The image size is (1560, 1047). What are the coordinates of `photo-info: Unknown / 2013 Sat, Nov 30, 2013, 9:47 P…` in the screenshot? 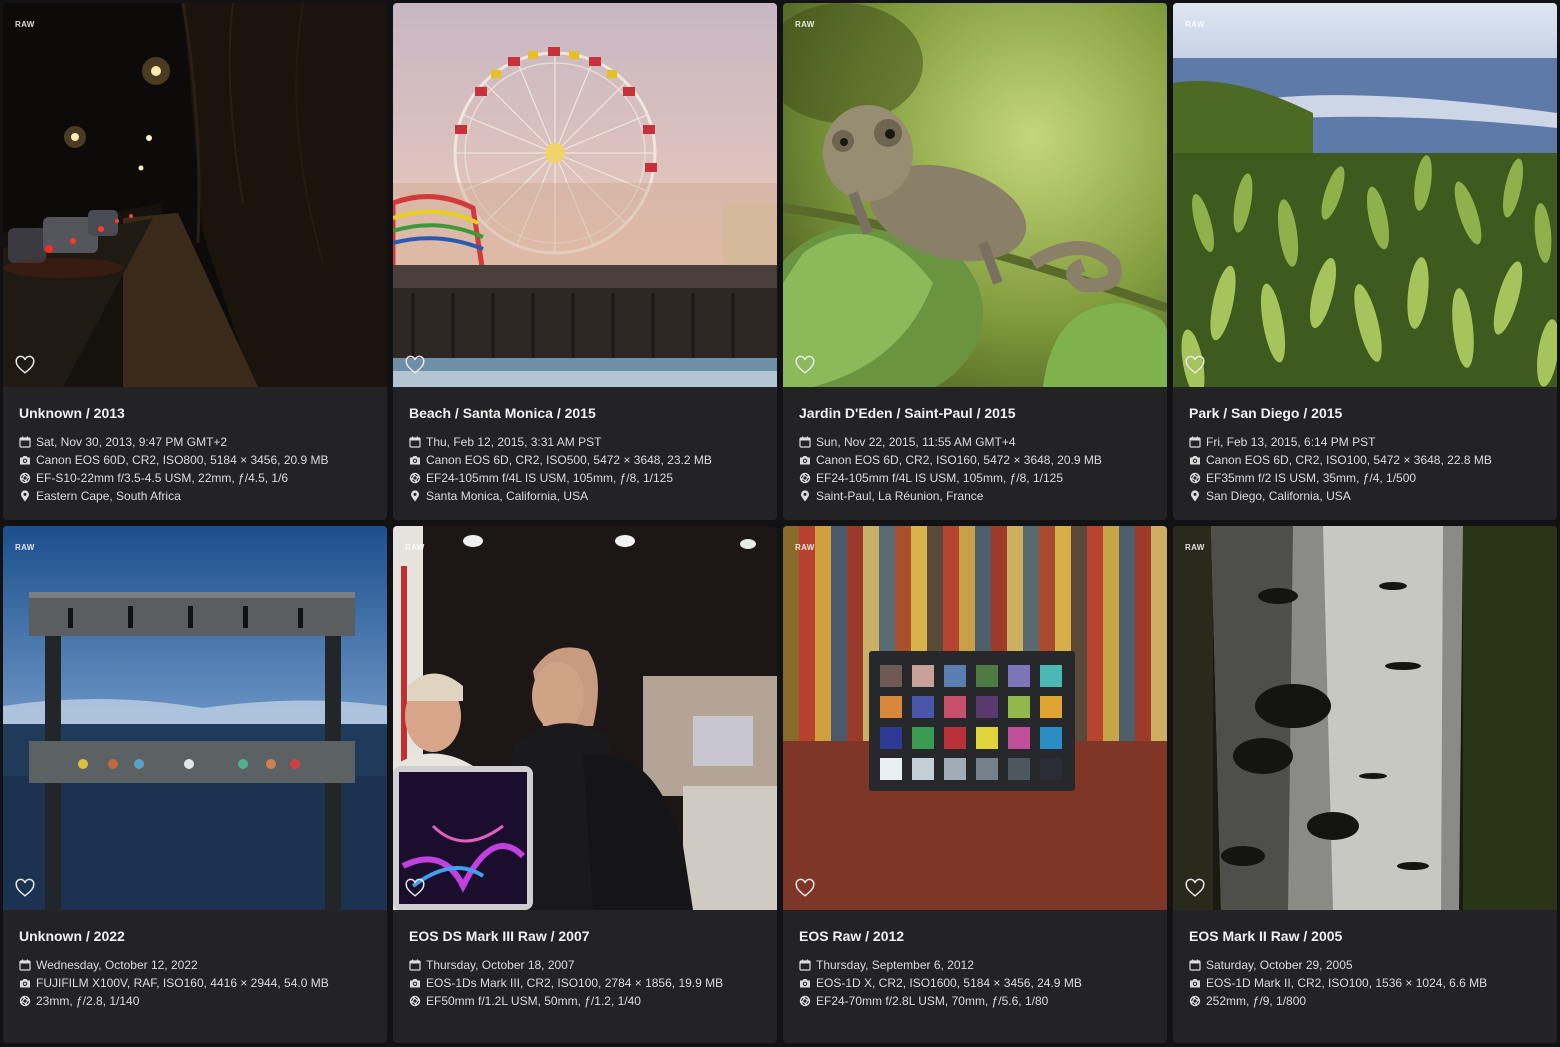 It's located at (195, 446).